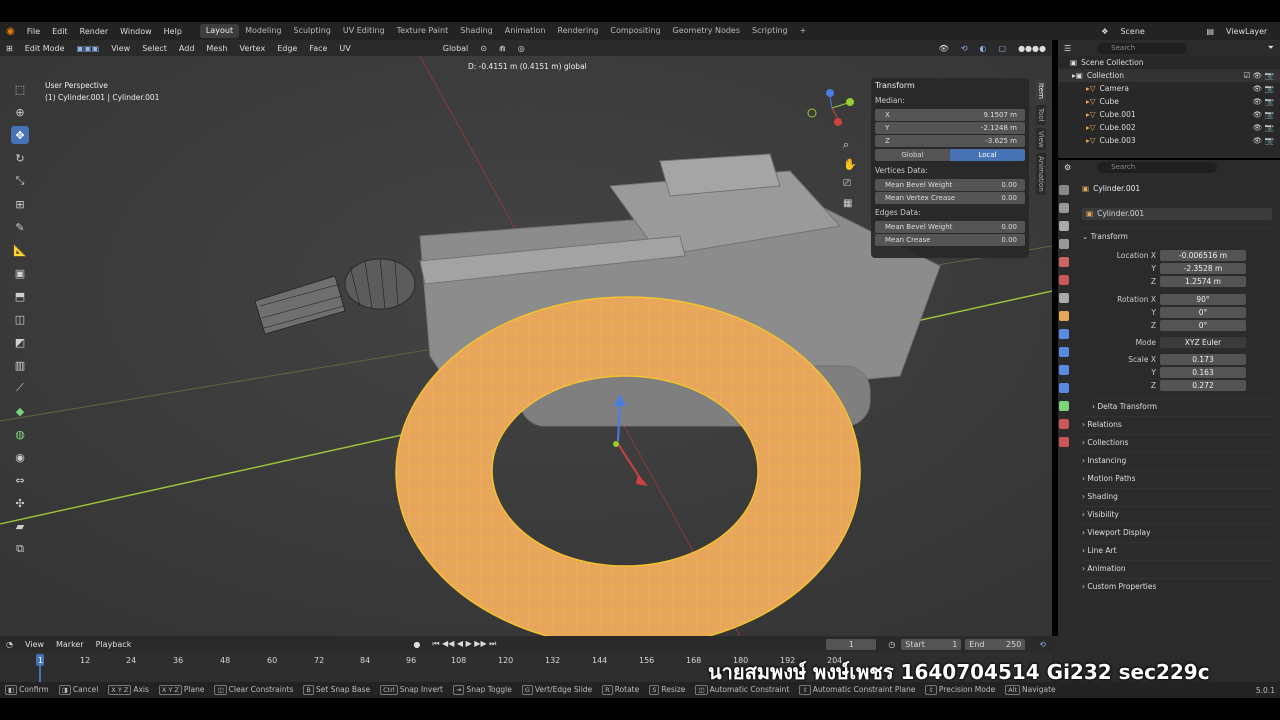 The image size is (1280, 720). I want to click on menu-file: File, so click(33, 31).